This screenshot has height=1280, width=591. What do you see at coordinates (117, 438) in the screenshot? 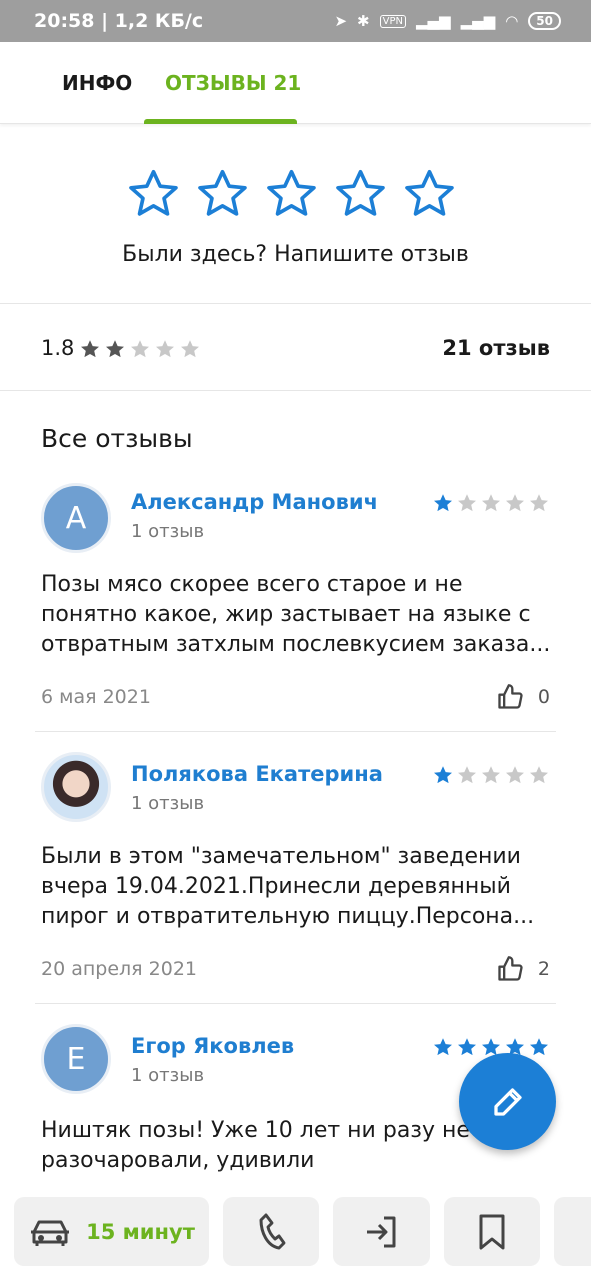
I see `all-reviews-title: Все отзывы` at bounding box center [117, 438].